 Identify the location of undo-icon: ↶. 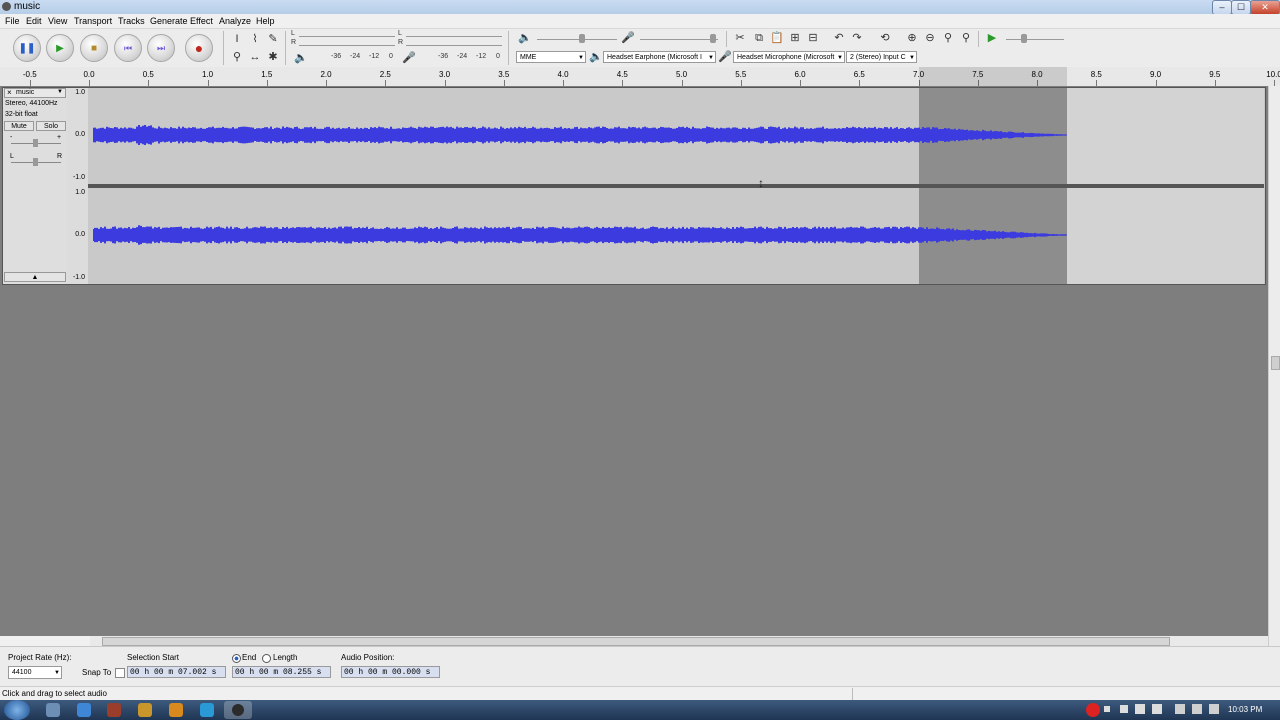
(839, 38).